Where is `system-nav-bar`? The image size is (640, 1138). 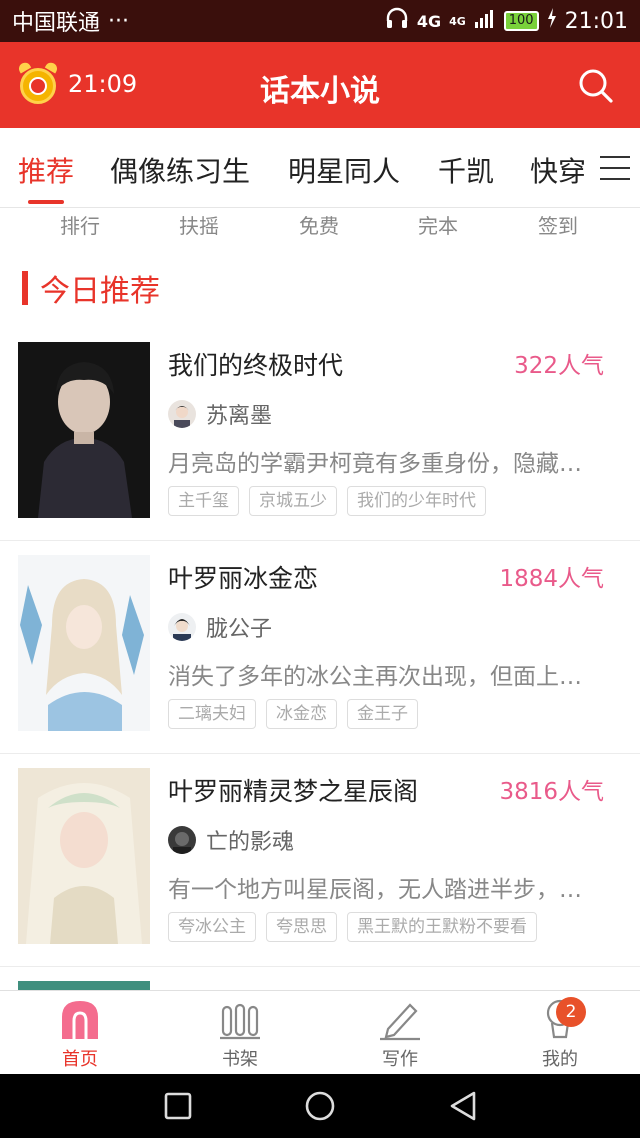 system-nav-bar is located at coordinates (320, 1106).